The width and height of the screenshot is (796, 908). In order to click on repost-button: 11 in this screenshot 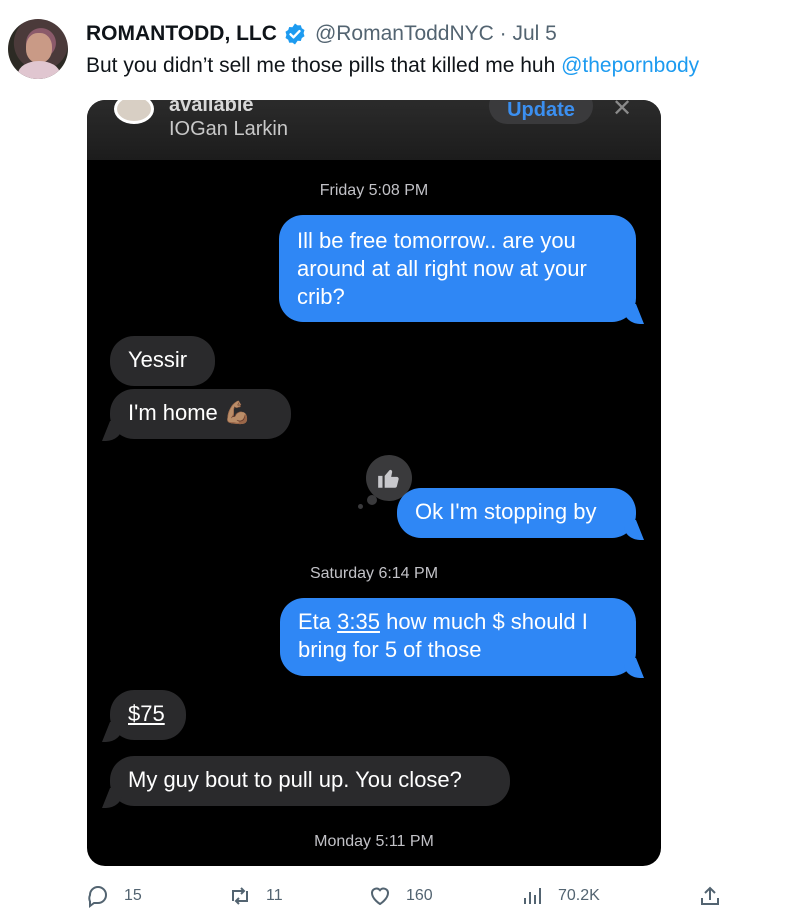, I will do `click(255, 896)`.